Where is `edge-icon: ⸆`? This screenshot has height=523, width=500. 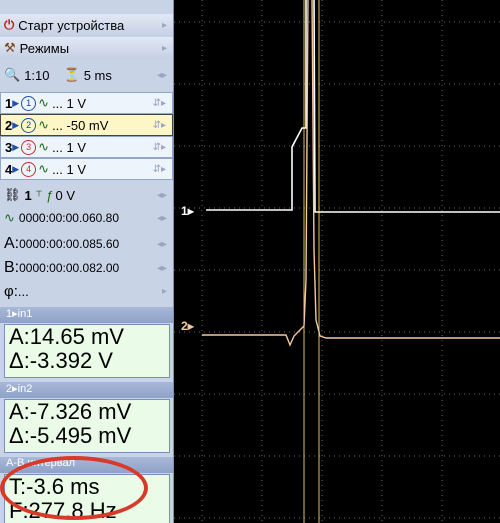
edge-icon: ⸆ is located at coordinates (39, 195).